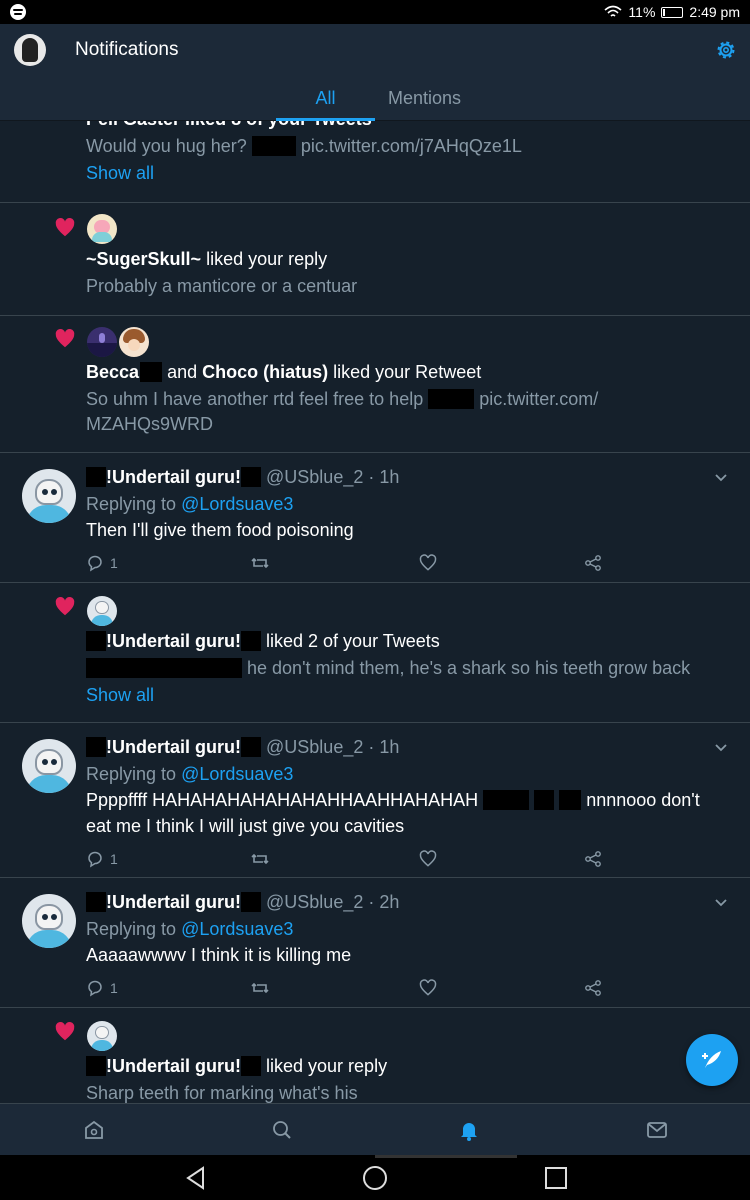  What do you see at coordinates (220, 530) in the screenshot?
I see `tweet-text: Then I'll give them food poisoning` at bounding box center [220, 530].